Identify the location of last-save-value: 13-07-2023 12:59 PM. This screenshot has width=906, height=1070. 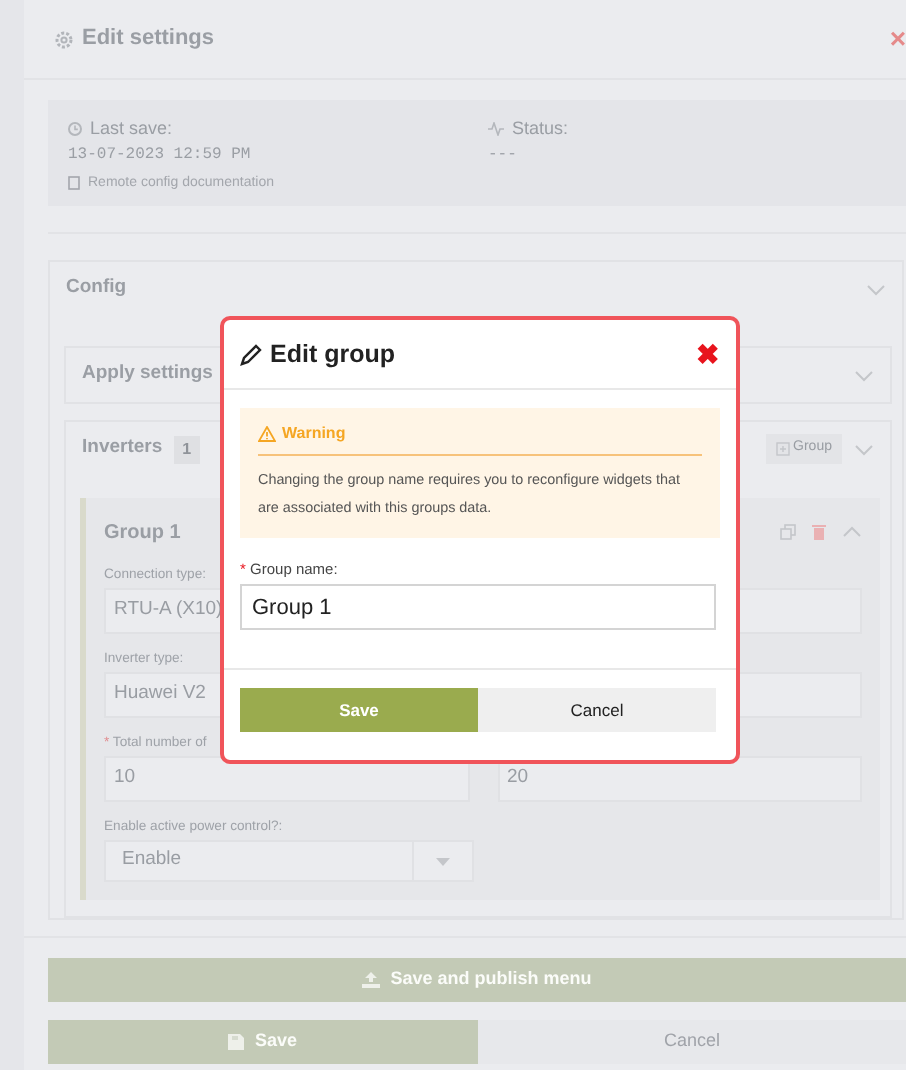
(160, 155).